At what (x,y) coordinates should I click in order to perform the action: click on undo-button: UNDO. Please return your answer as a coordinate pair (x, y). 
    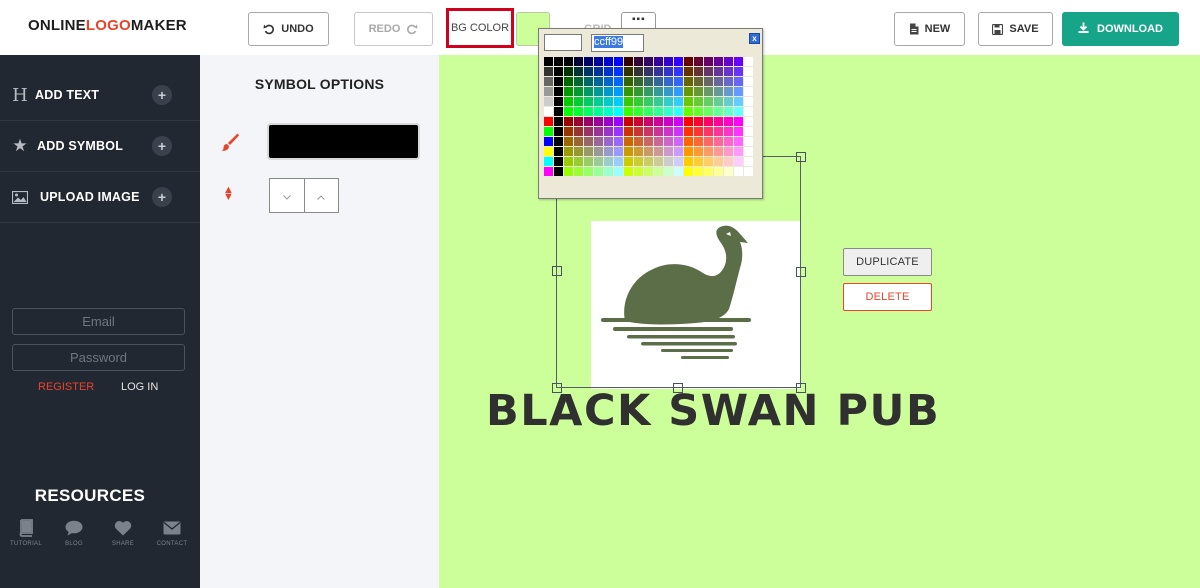
    Looking at the image, I should click on (288, 29).